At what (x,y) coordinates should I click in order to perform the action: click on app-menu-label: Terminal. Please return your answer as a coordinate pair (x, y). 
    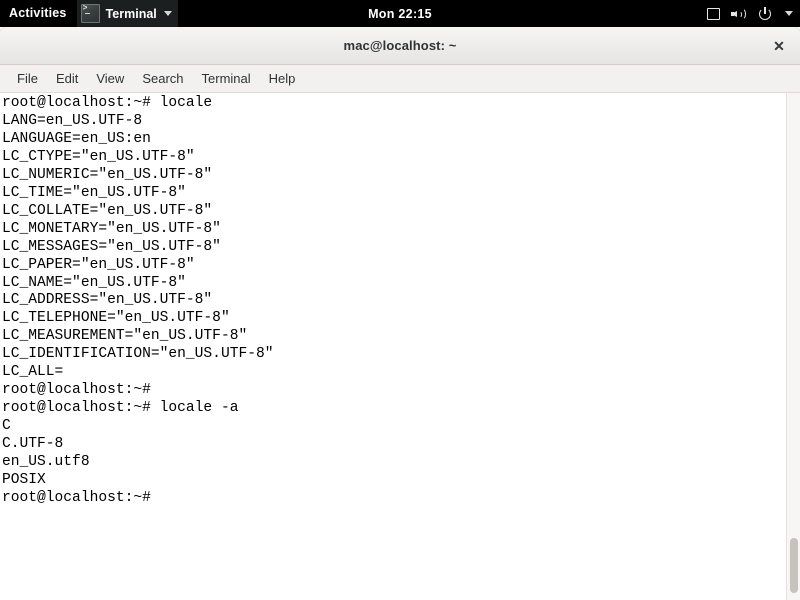
    Looking at the image, I should click on (131, 13).